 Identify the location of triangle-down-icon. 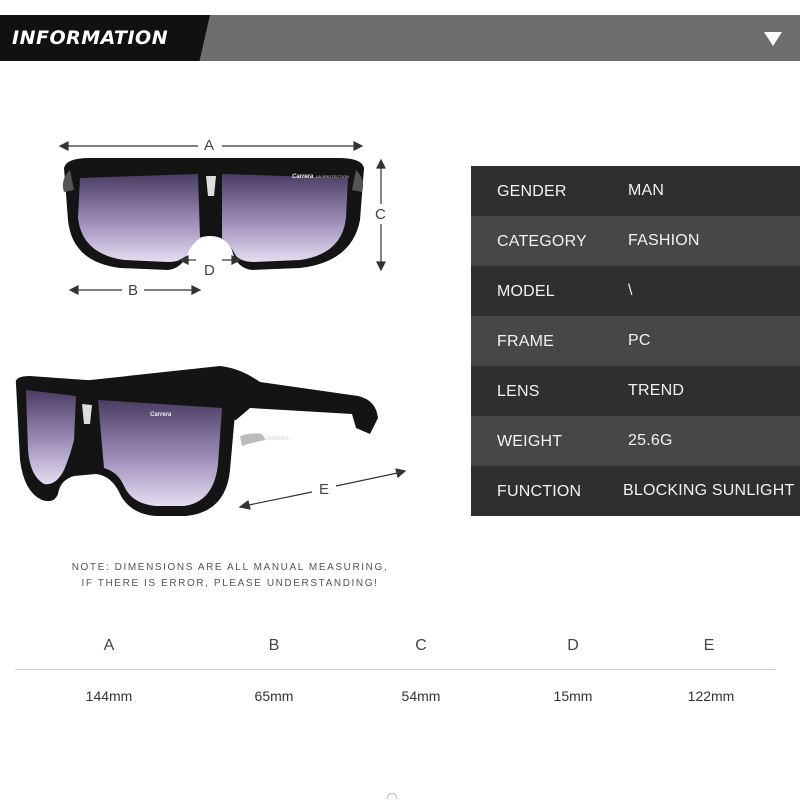
(773, 39).